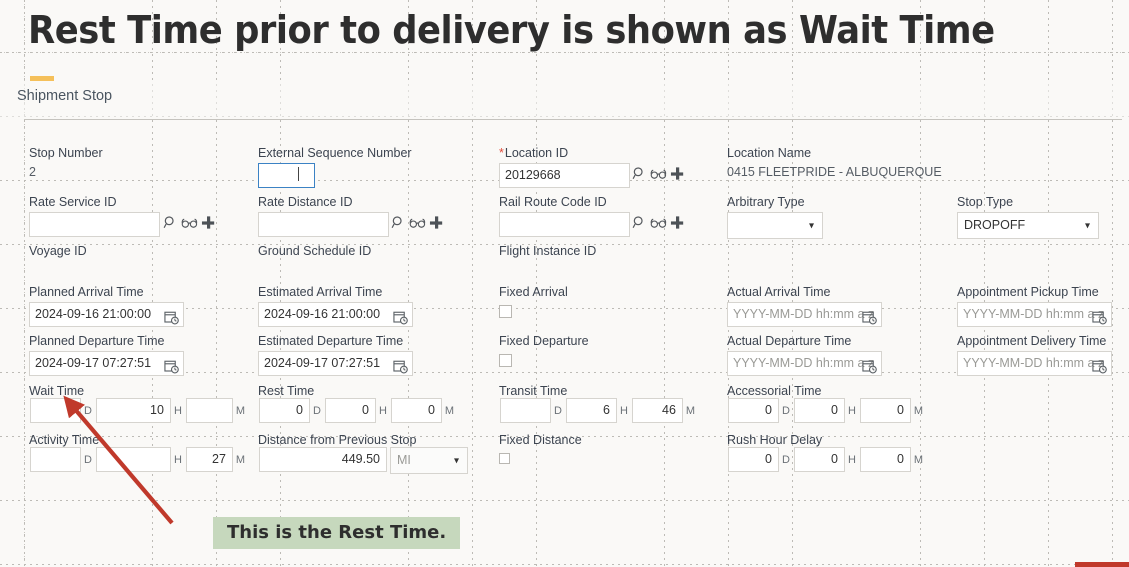 The image size is (1129, 567). Describe the element at coordinates (885, 410) in the screenshot. I see `accessorial-time-minutes-input: 0` at that location.